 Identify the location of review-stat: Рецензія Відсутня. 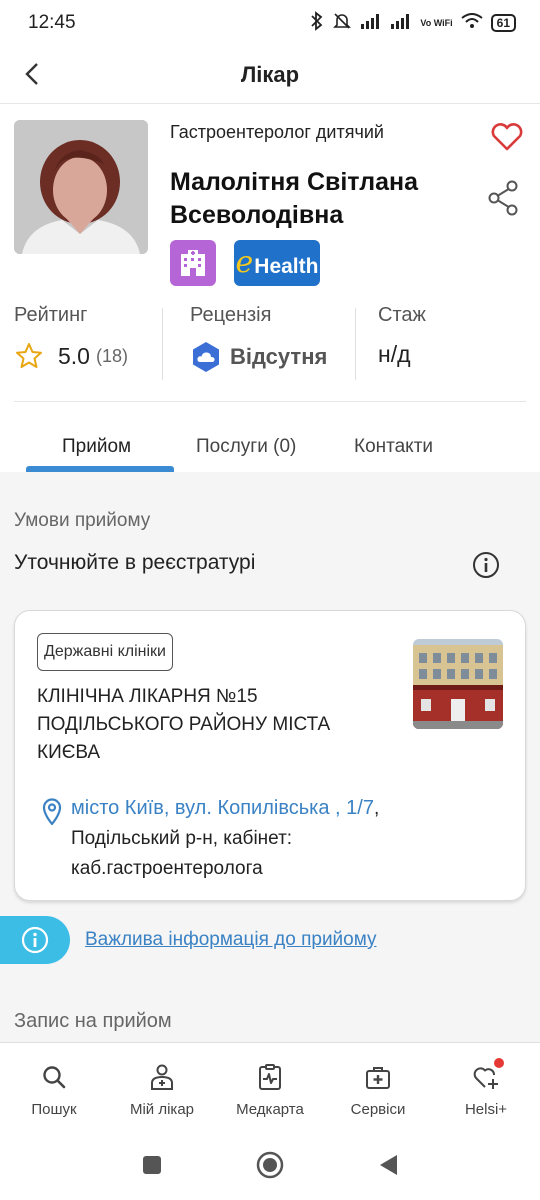
(258, 343).